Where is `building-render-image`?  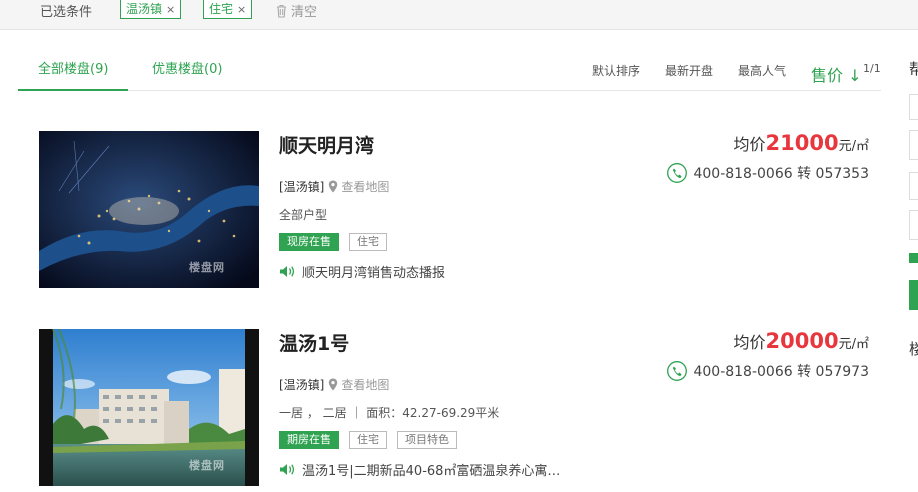 building-render-image is located at coordinates (149, 407).